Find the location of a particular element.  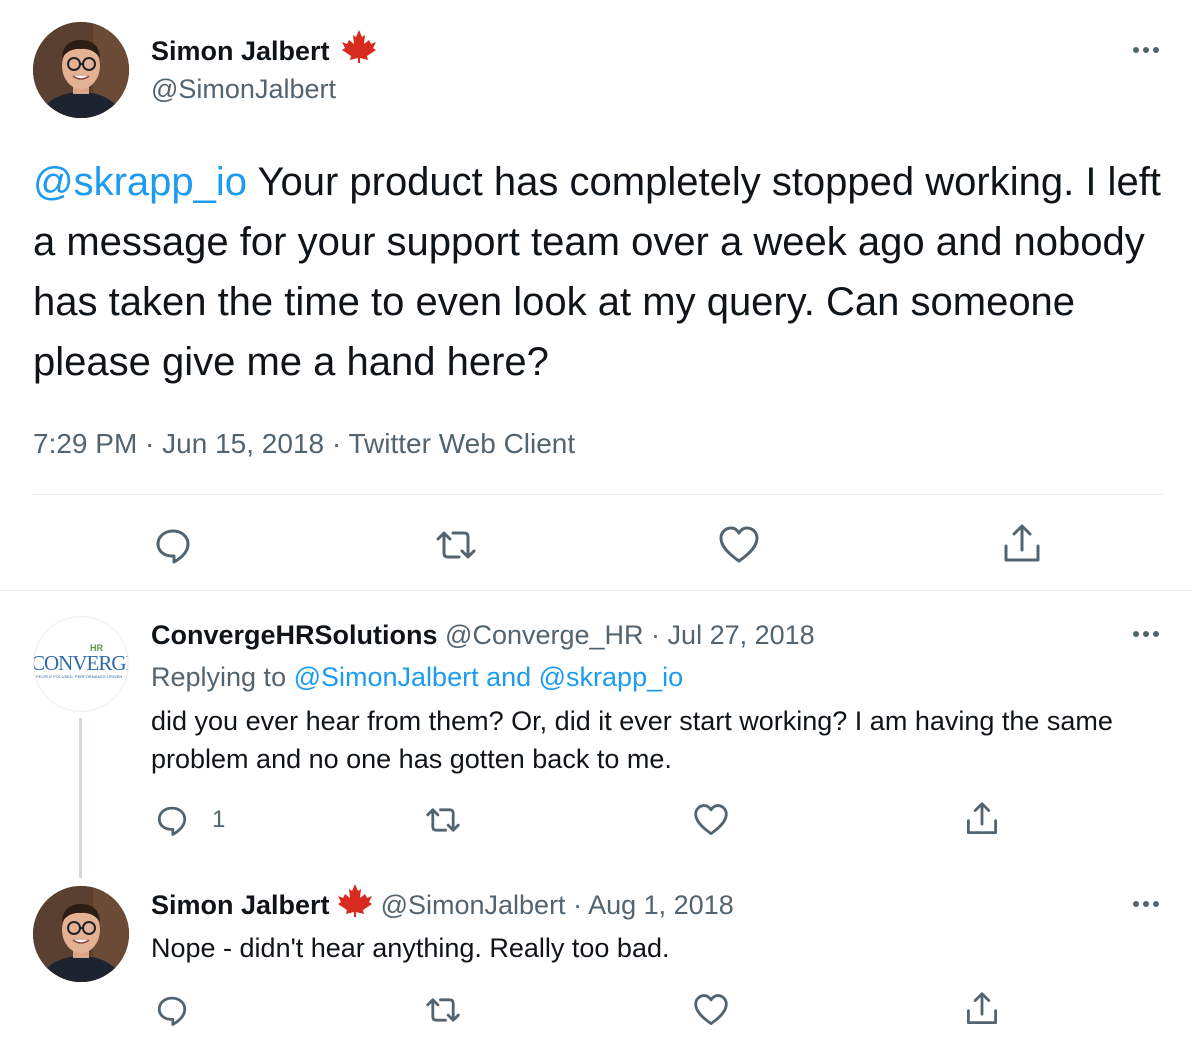

author-header: Simon Jalbert @SimonJalbert is located at coordinates (264, 67).